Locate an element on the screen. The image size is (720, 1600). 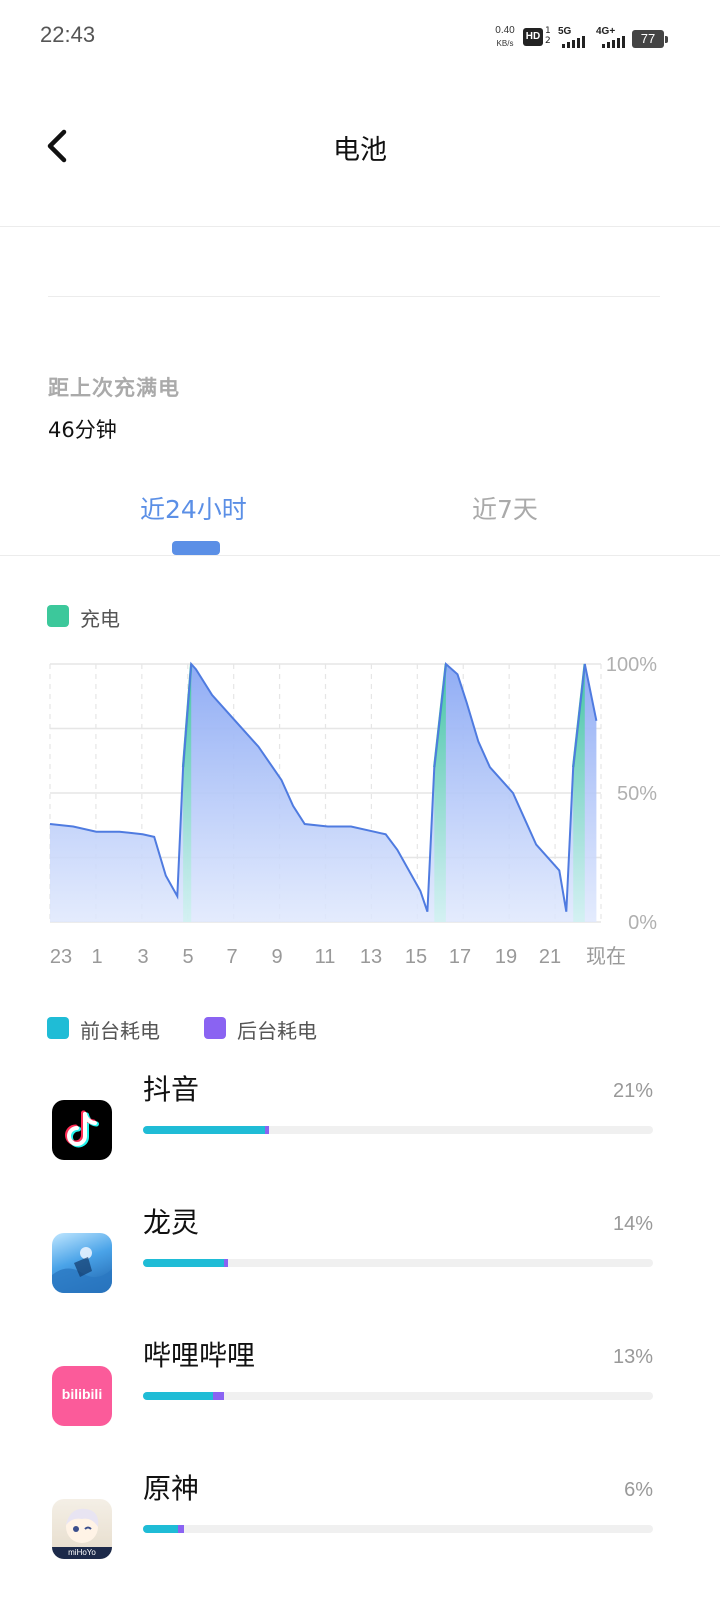
x-axis-label: 1 is located at coordinates (96, 957).